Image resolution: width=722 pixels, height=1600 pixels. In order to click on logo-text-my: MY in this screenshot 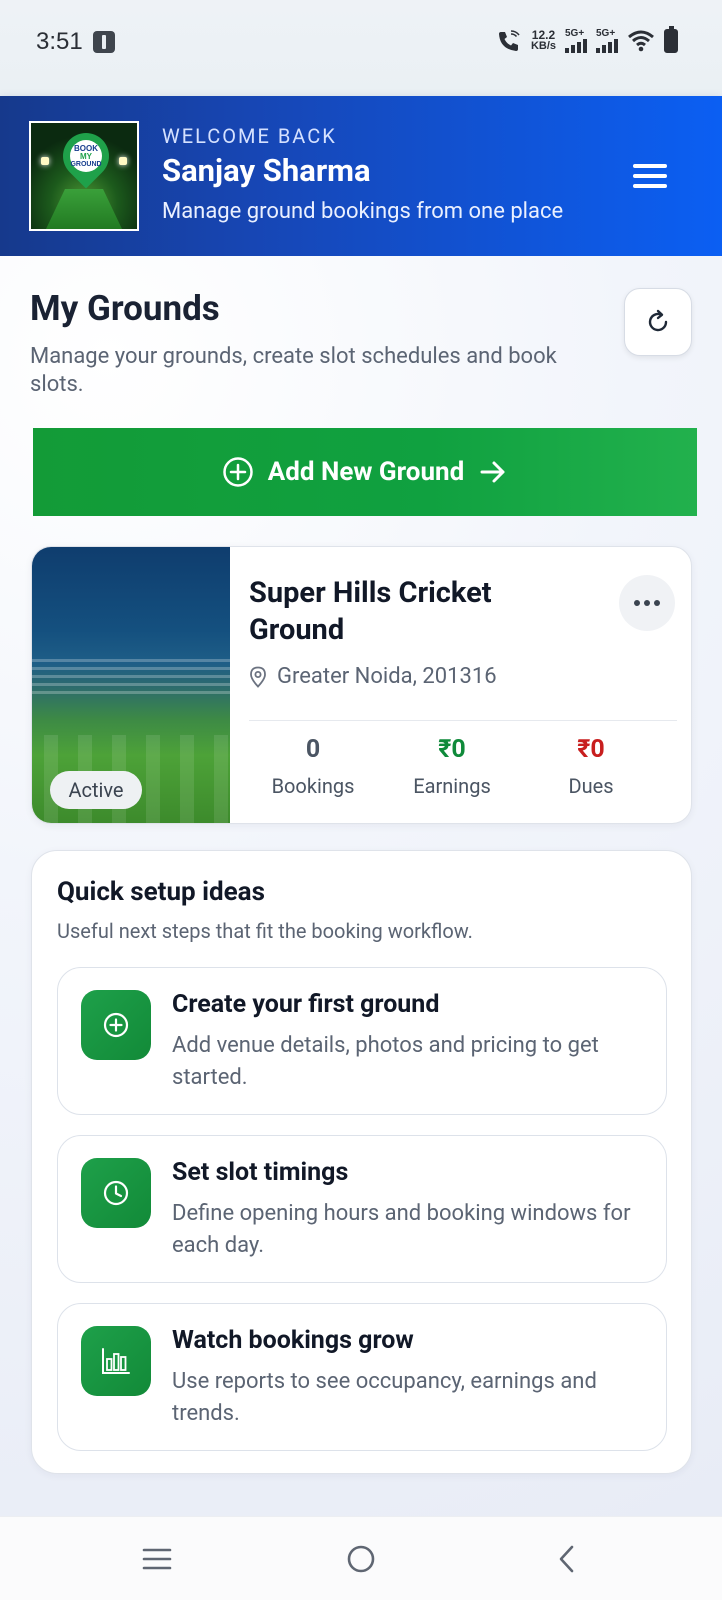, I will do `click(86, 156)`.